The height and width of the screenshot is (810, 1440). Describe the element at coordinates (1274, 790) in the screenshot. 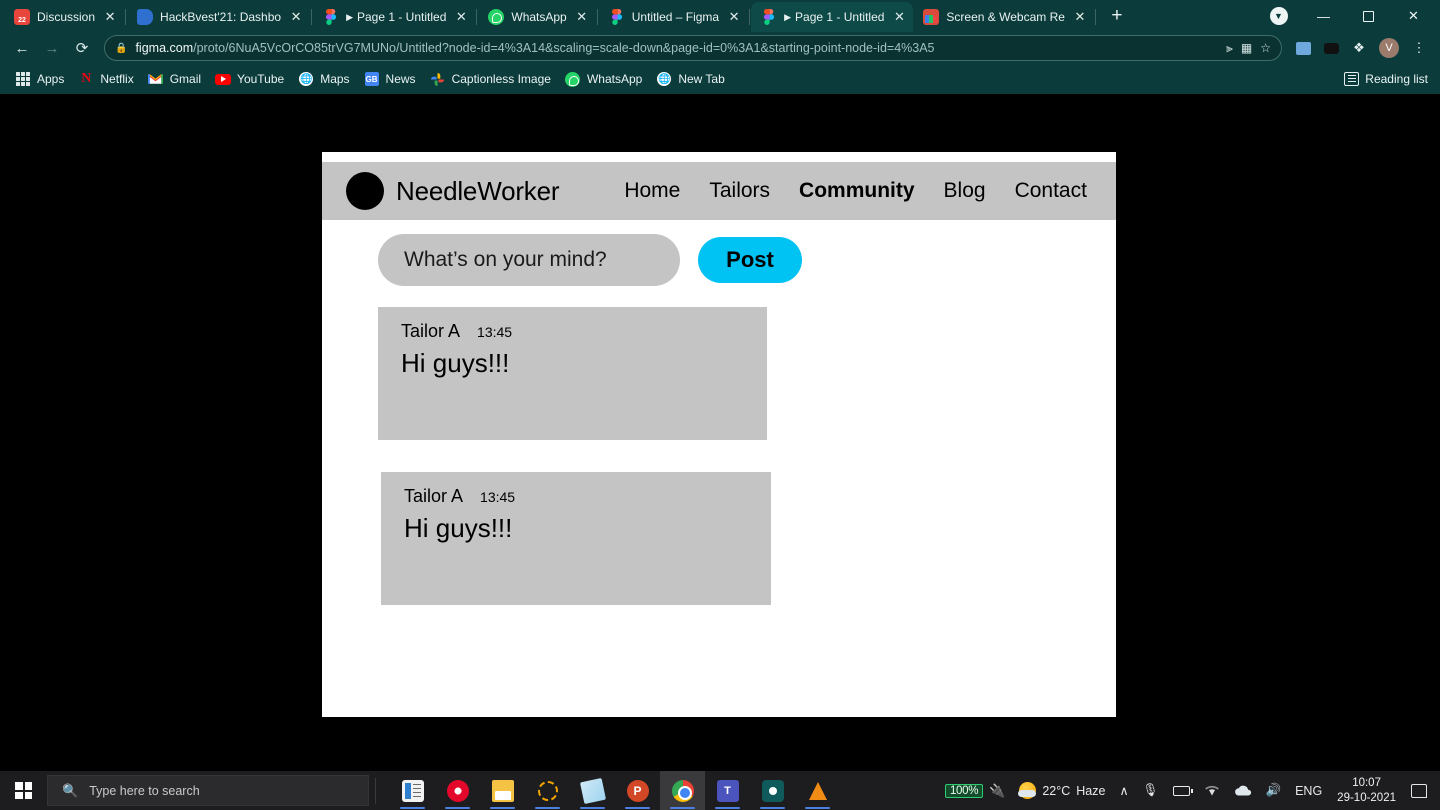

I see `volume-icon: 🔊` at that location.